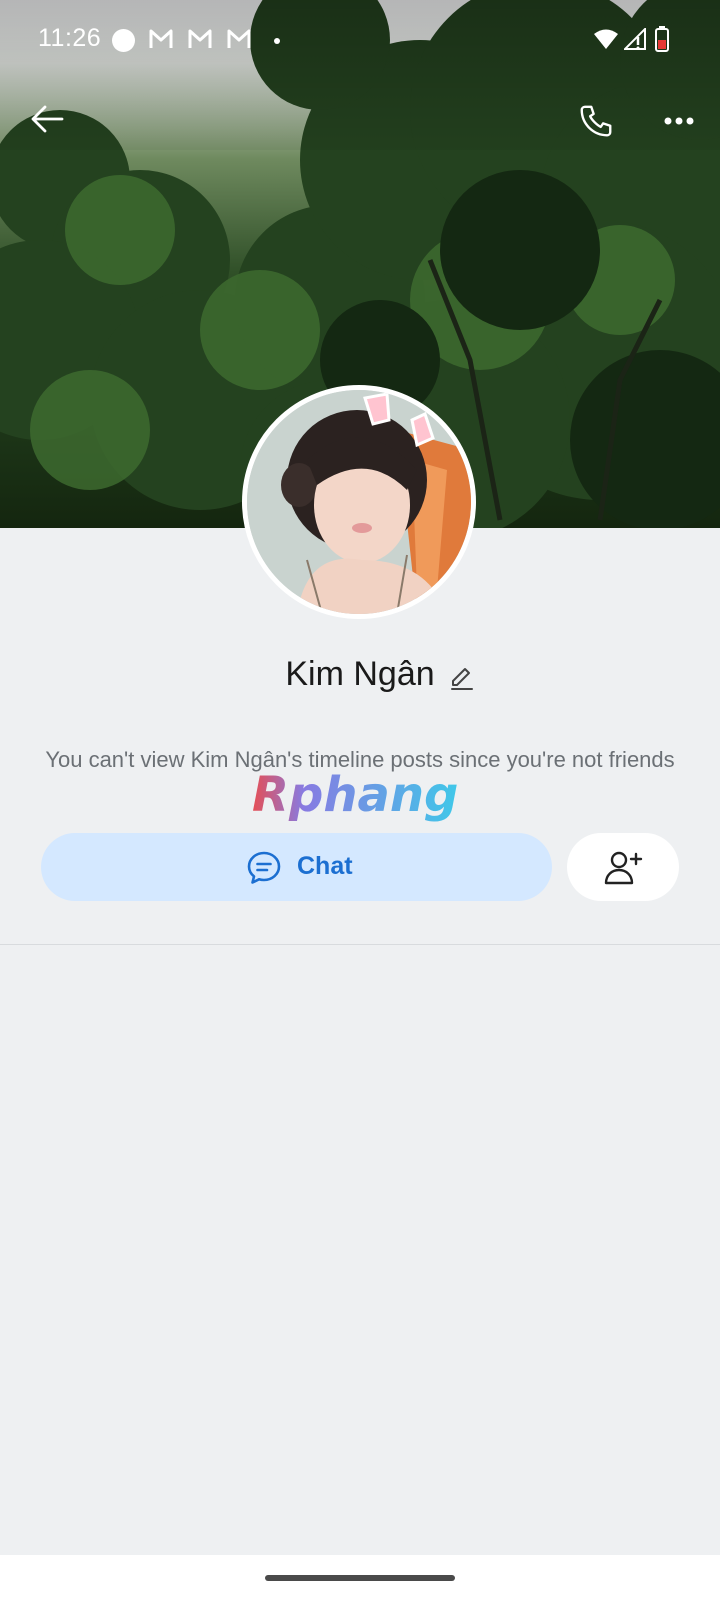 This screenshot has width=720, height=1600. I want to click on svg-text: Rphang, so click(355, 795).